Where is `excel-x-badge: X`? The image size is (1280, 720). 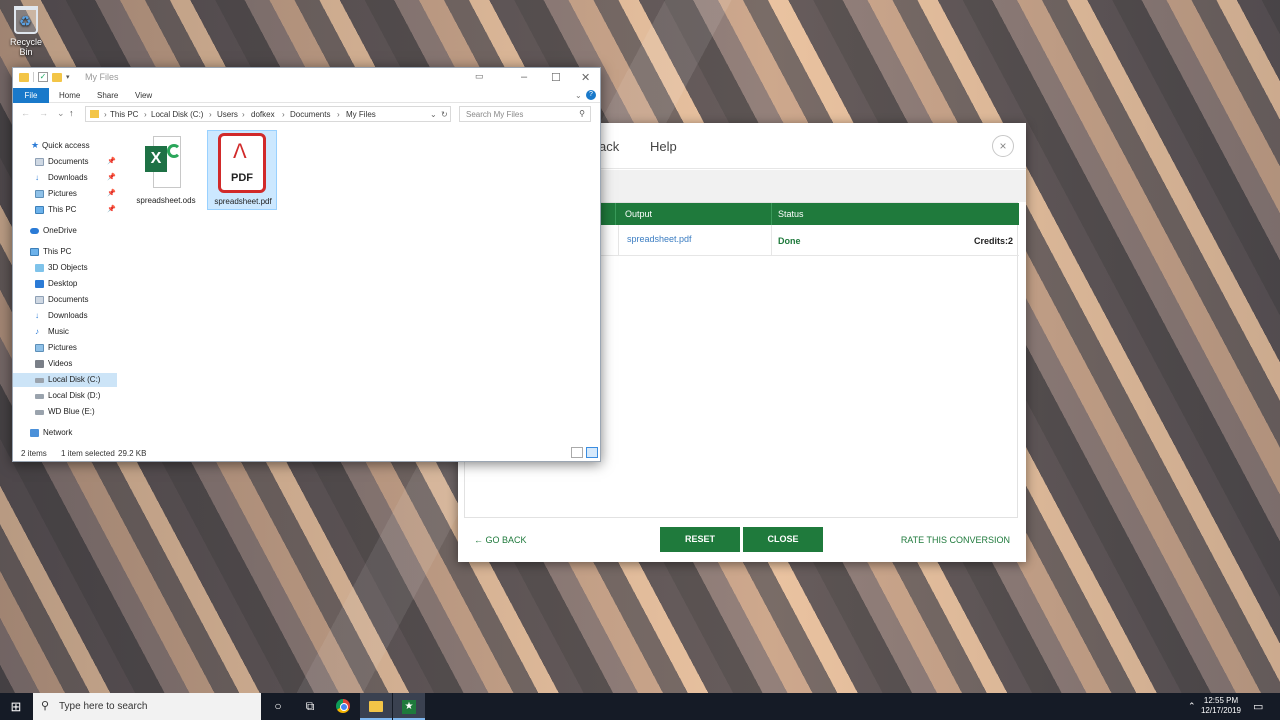
excel-x-badge: X is located at coordinates (156, 159).